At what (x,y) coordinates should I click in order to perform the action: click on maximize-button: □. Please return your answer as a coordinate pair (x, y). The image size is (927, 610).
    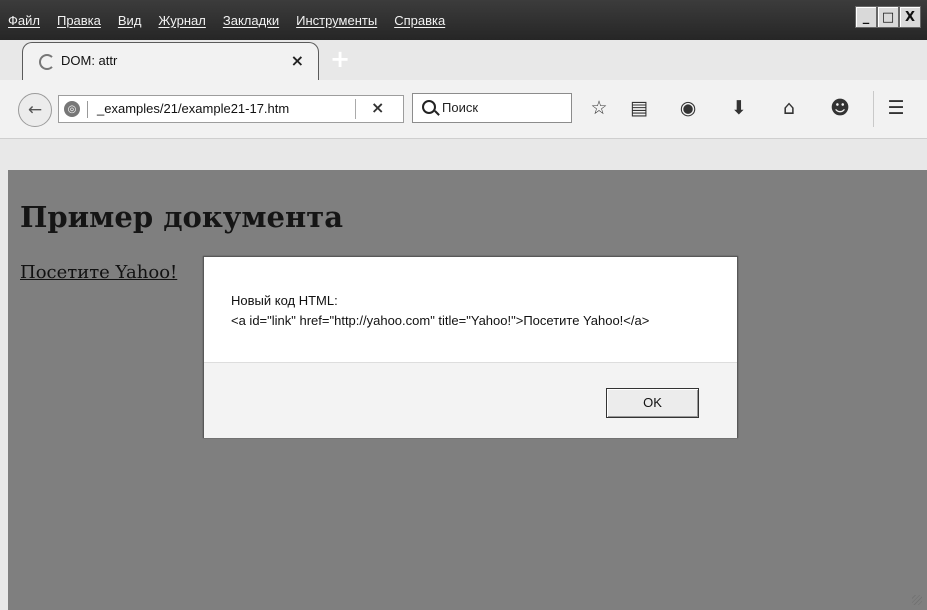
    Looking at the image, I should click on (888, 17).